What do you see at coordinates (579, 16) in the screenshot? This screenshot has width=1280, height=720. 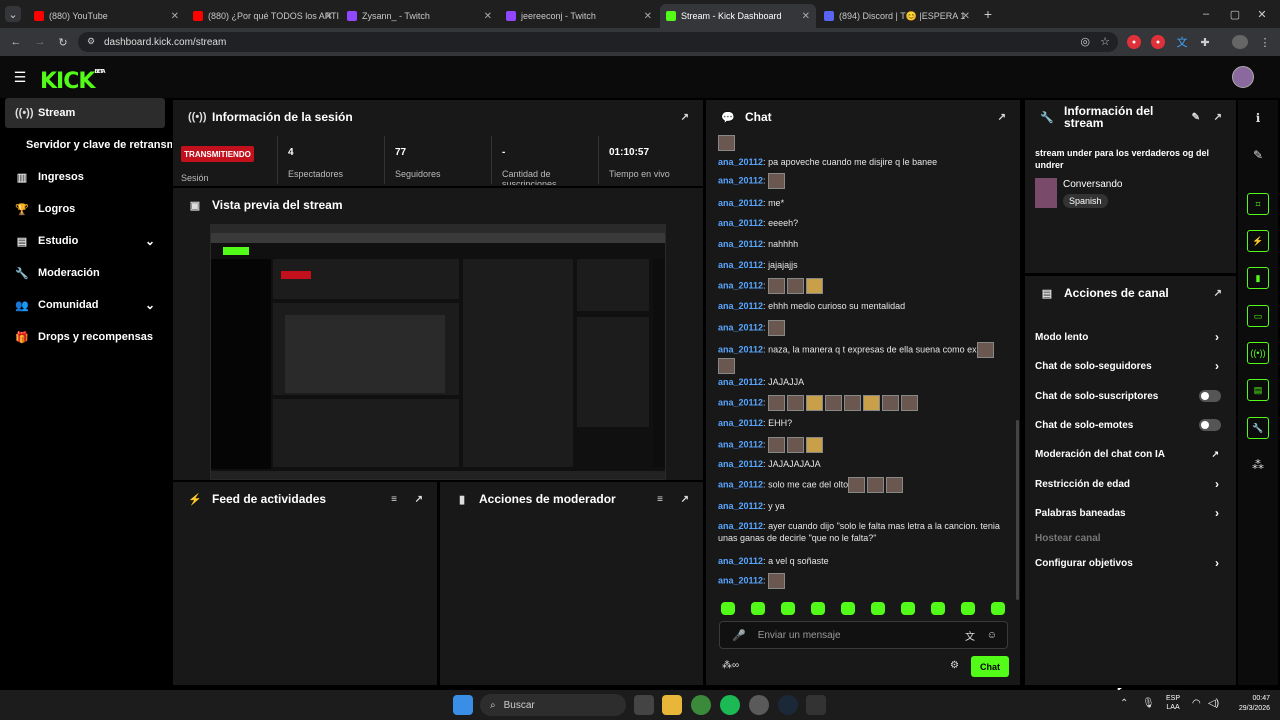 I see `browser-tab: jeereeconj - Twitch ✕` at bounding box center [579, 16].